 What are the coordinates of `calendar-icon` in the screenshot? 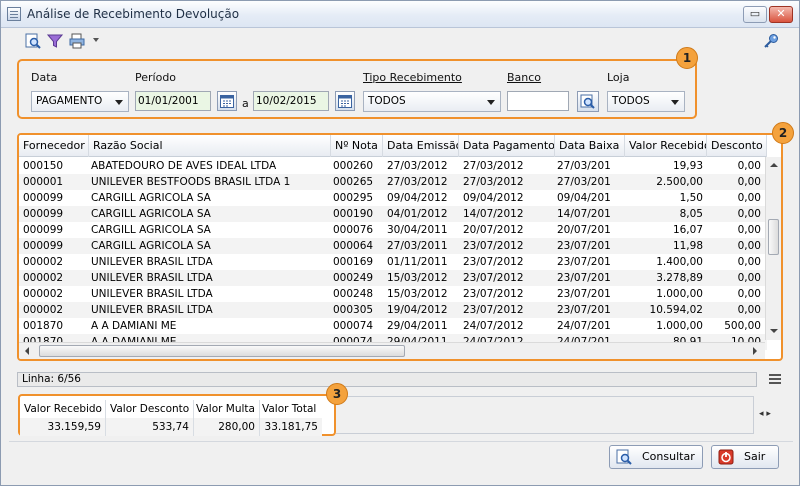 It's located at (227, 101).